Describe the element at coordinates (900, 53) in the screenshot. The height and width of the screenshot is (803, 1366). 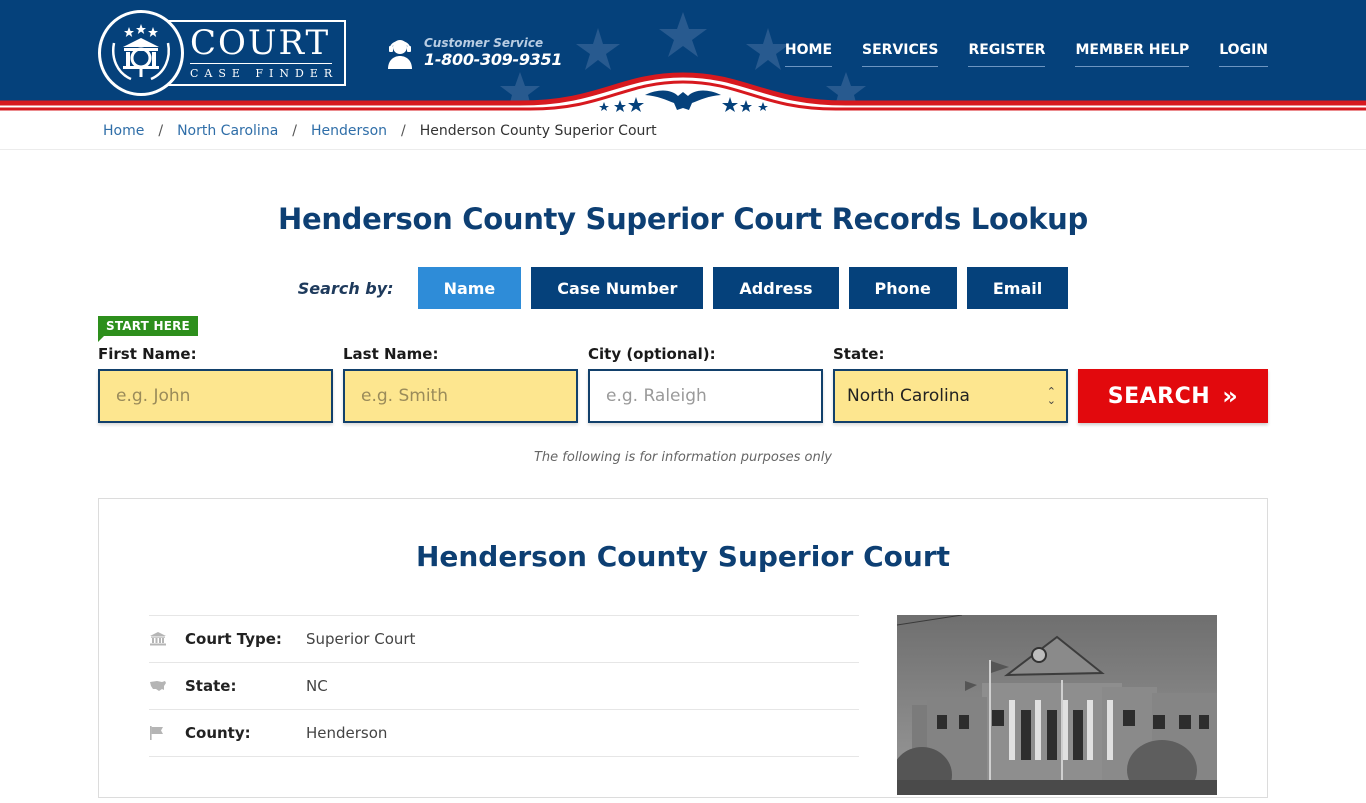
I see `nav-services: SERVICES` at that location.